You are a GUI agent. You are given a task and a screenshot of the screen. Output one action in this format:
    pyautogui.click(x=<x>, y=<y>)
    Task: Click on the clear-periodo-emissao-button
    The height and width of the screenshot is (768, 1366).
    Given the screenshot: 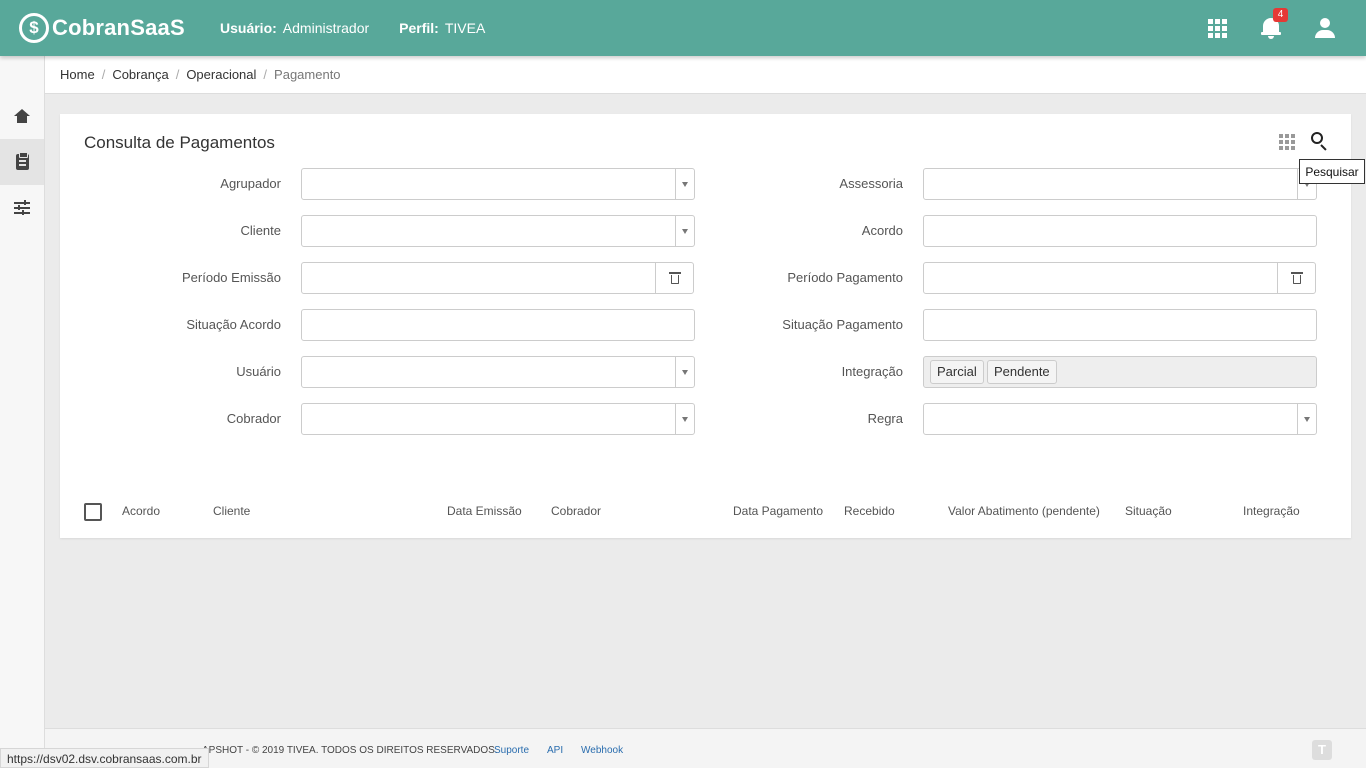 What is the action you would take?
    pyautogui.click(x=674, y=278)
    